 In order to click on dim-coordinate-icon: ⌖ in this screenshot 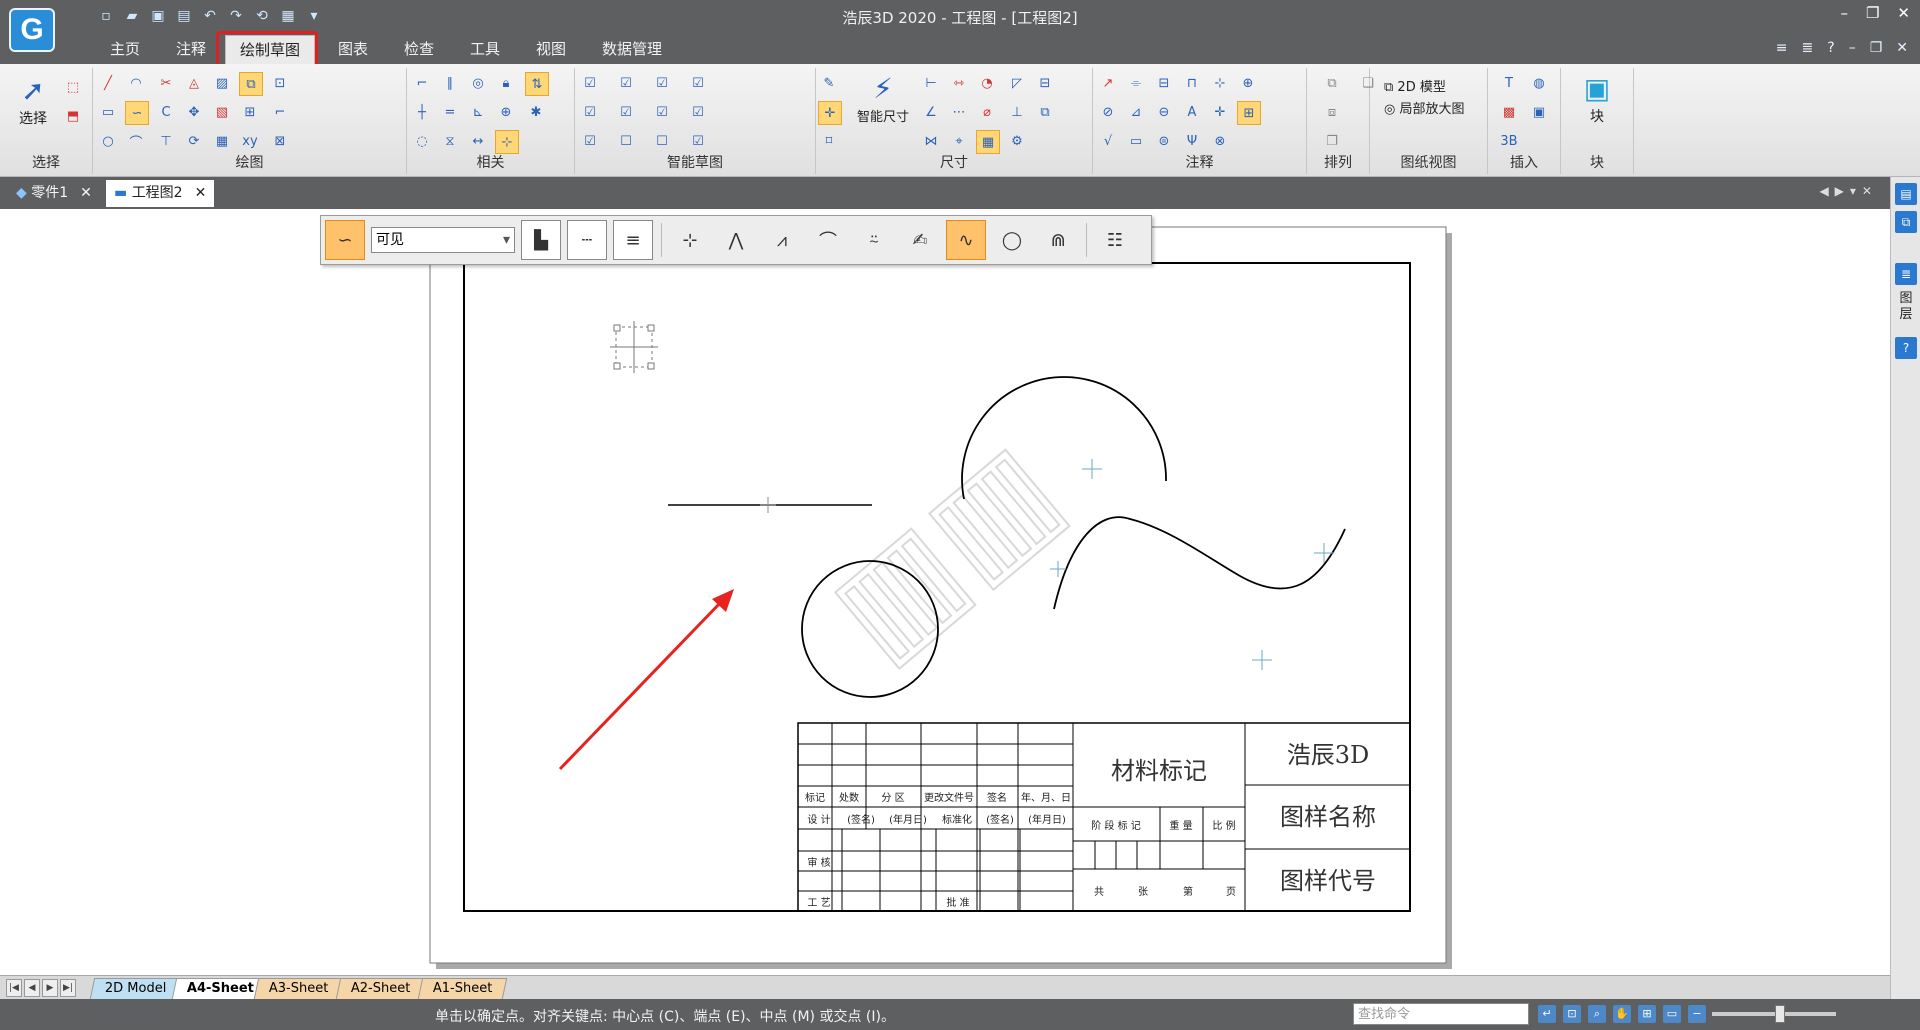, I will do `click(959, 141)`.